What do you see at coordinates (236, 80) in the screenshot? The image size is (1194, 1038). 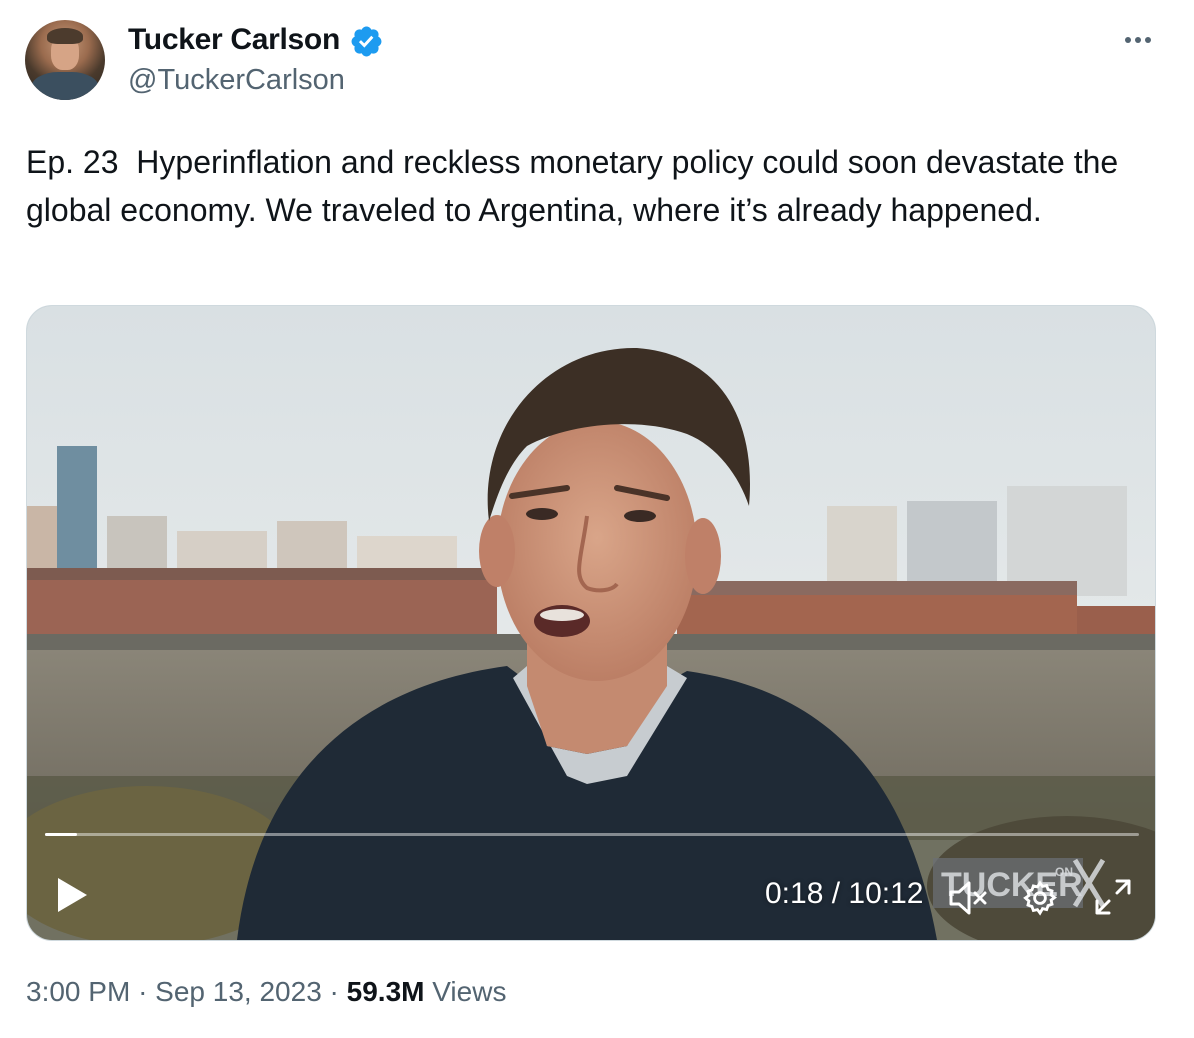 I see `author-handle: @TuckerCarlson` at bounding box center [236, 80].